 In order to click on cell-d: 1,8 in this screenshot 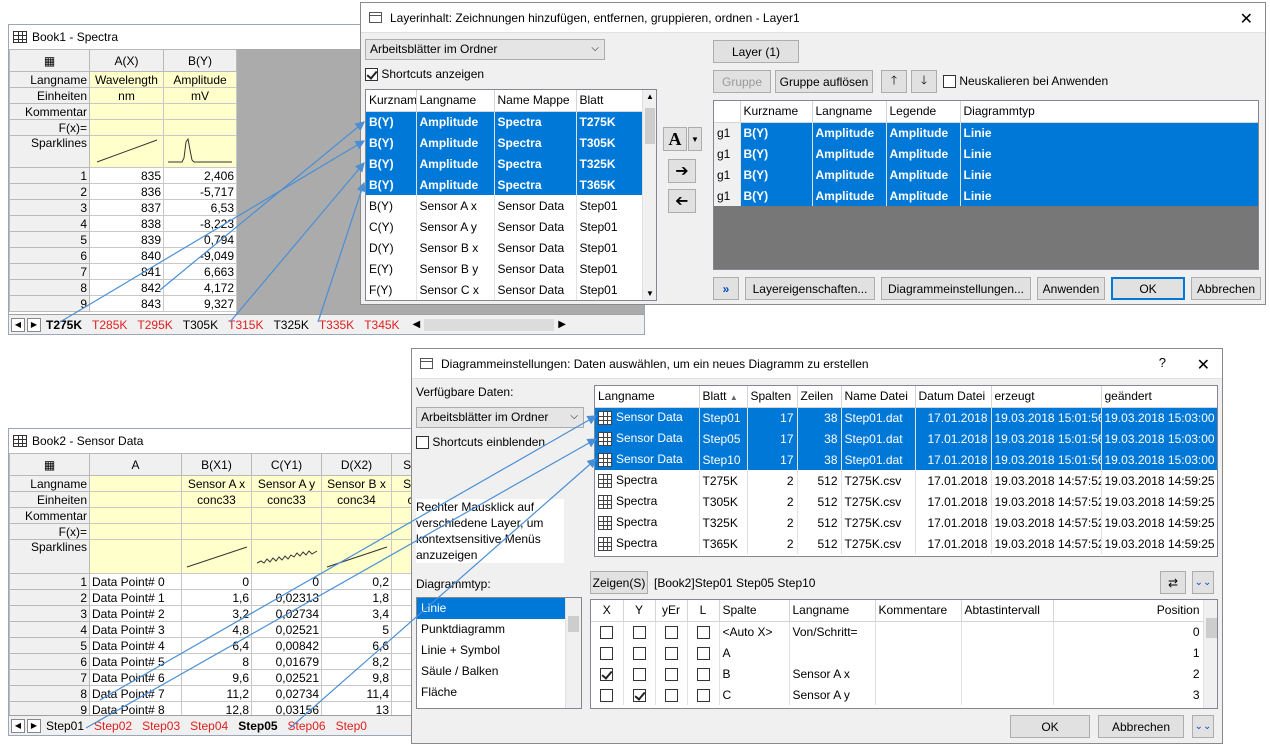, I will do `click(356, 597)`.